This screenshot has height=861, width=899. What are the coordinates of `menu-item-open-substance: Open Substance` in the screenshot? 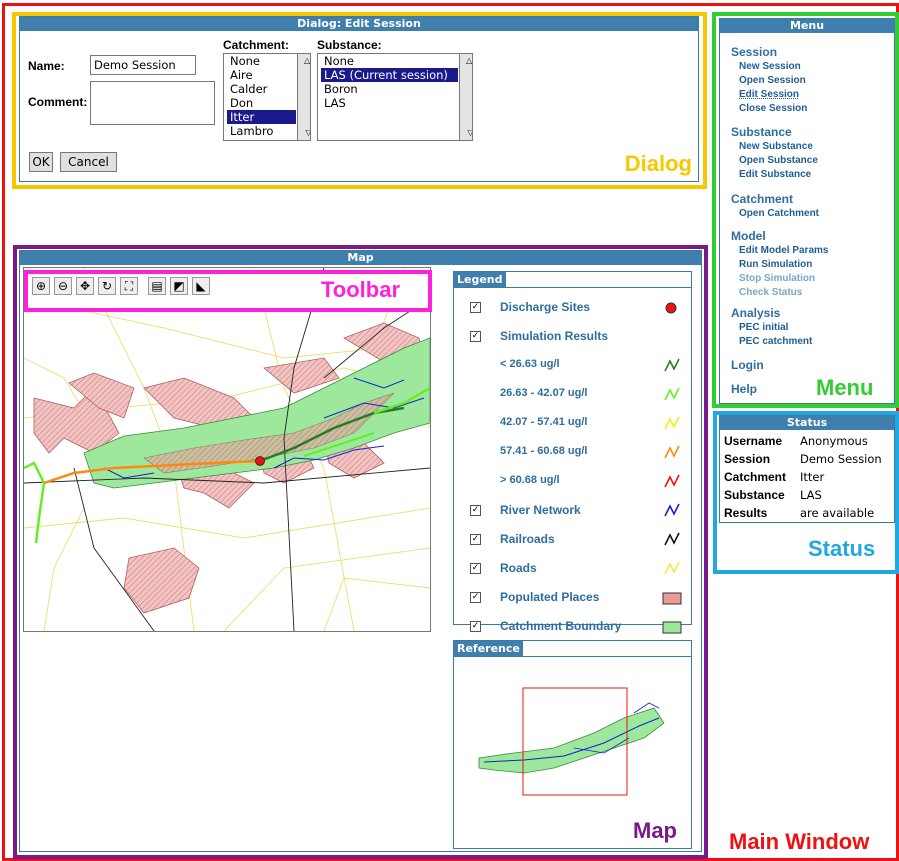 It's located at (778, 160).